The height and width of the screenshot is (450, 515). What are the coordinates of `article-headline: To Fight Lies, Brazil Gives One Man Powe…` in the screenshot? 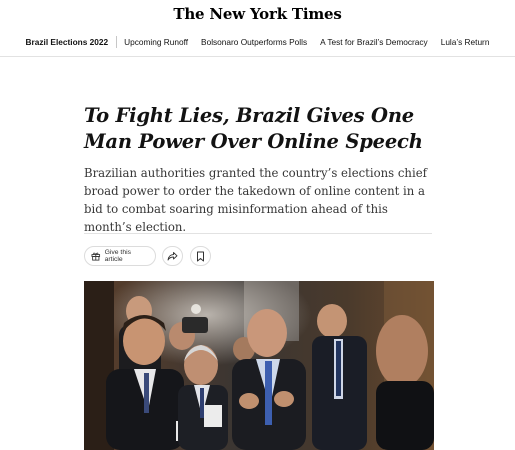 It's located at (253, 128).